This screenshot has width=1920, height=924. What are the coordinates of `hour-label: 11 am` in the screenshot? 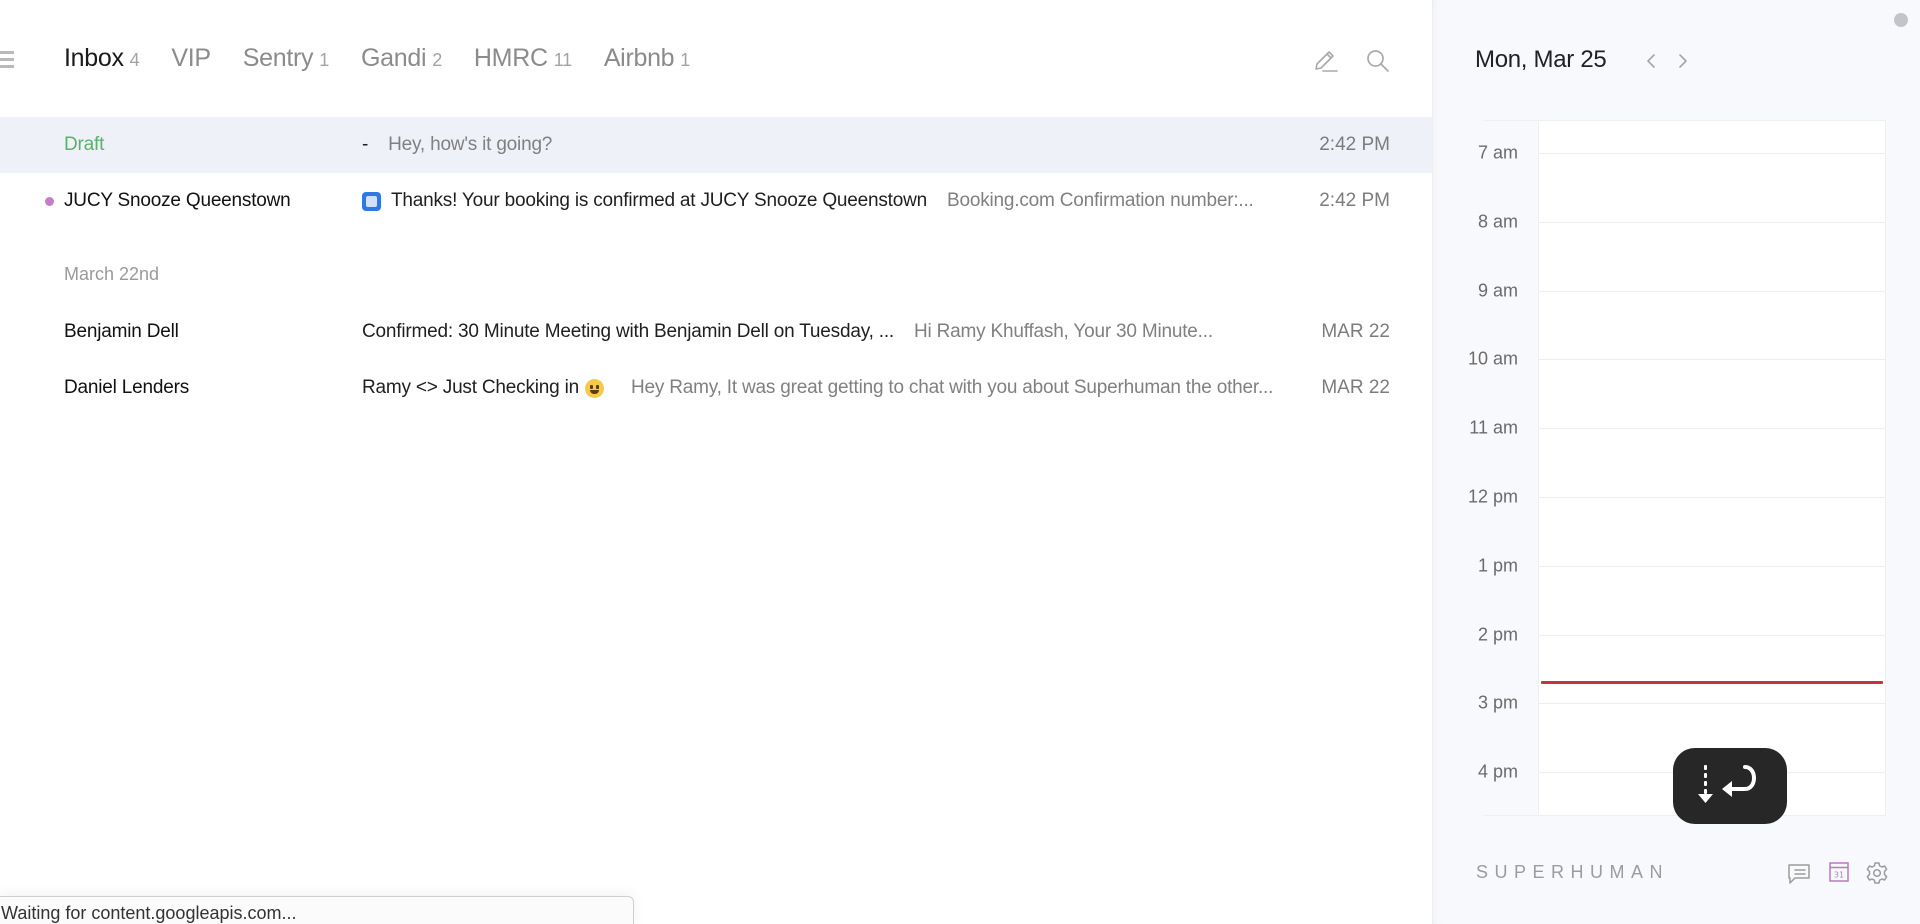 It's located at (1493, 427).